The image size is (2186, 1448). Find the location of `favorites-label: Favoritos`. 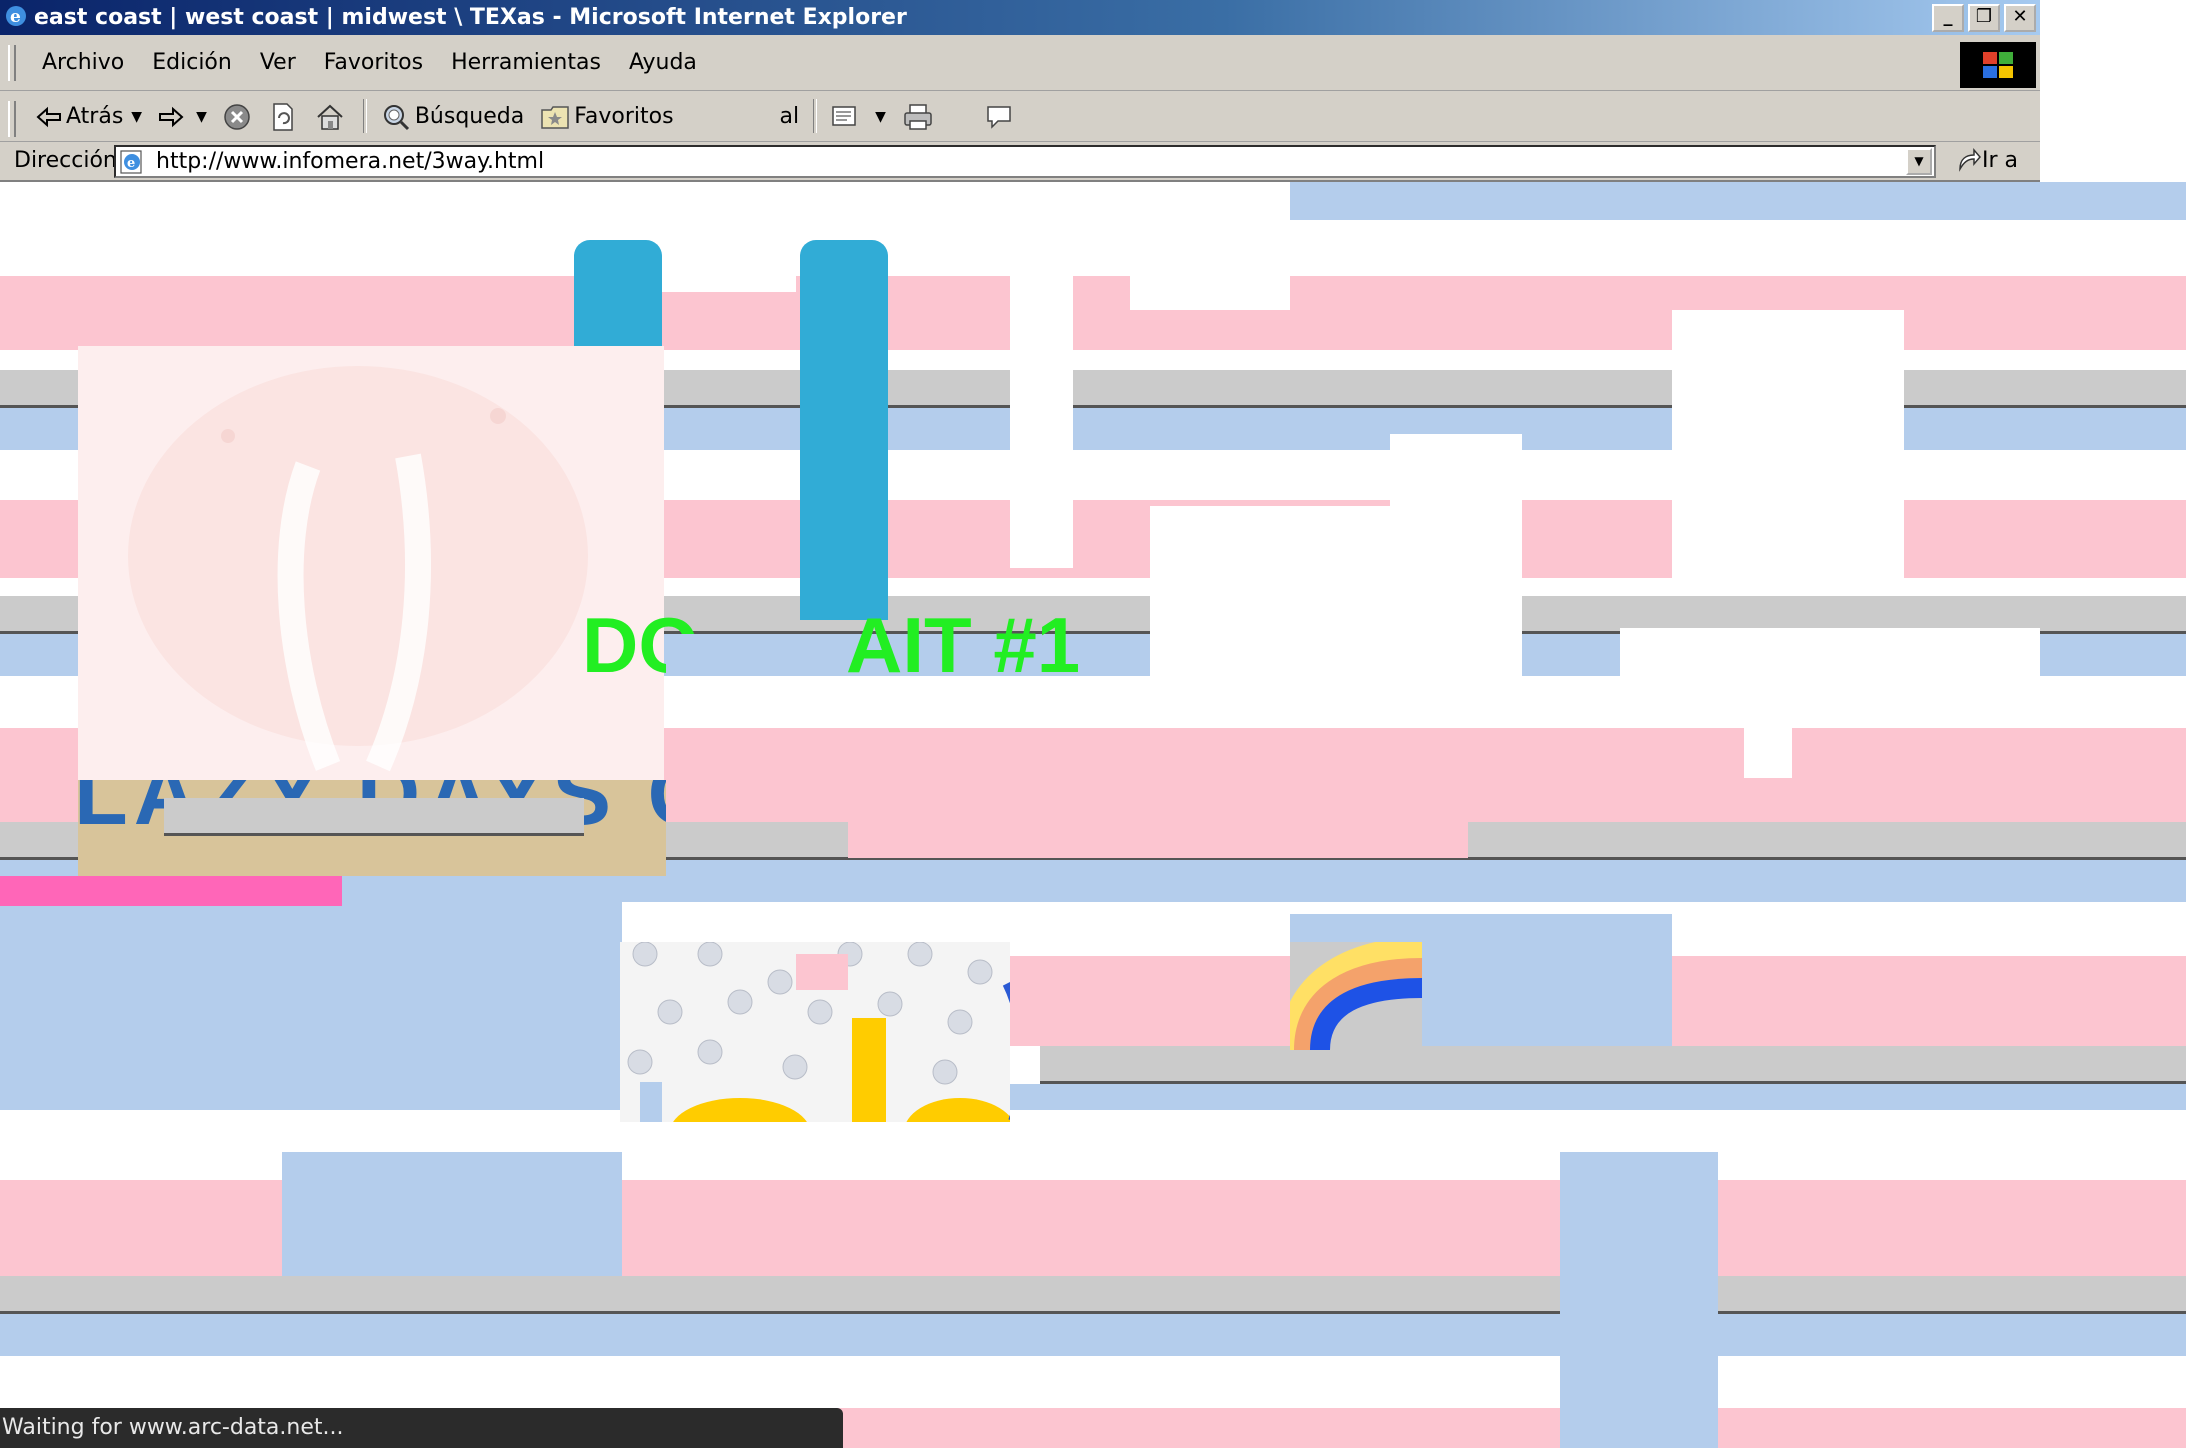

favorites-label: Favoritos is located at coordinates (624, 116).